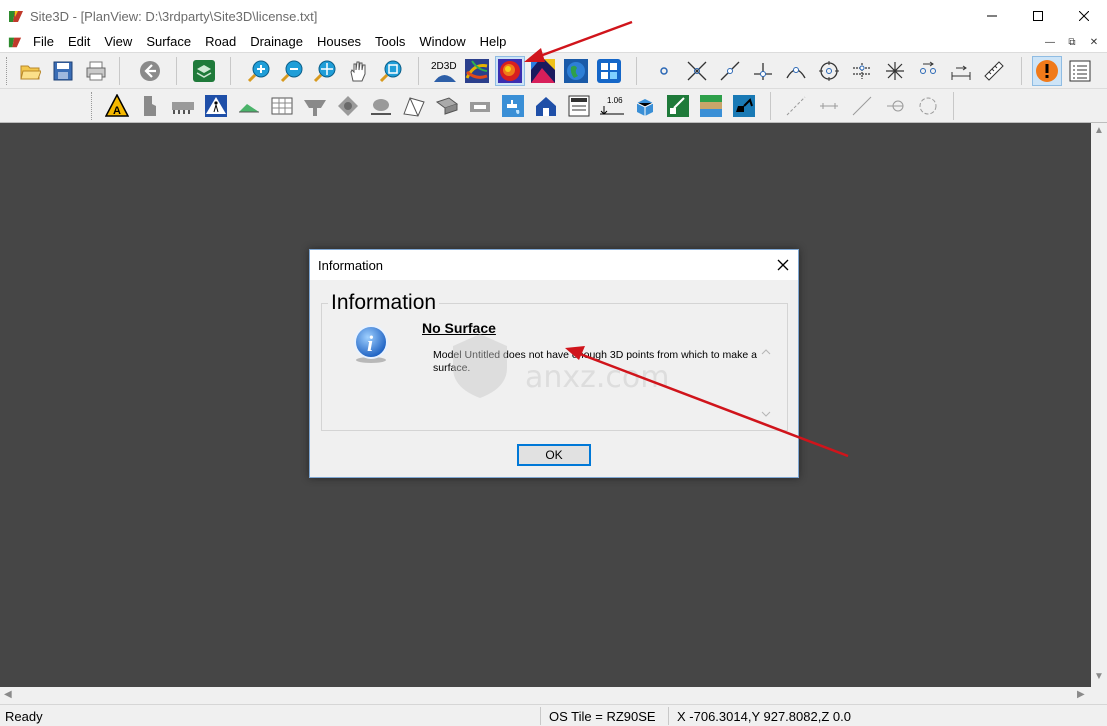 The image size is (1107, 726). Describe the element at coordinates (1099, 676) in the screenshot. I see `scroll-down-icon: ▼` at that location.